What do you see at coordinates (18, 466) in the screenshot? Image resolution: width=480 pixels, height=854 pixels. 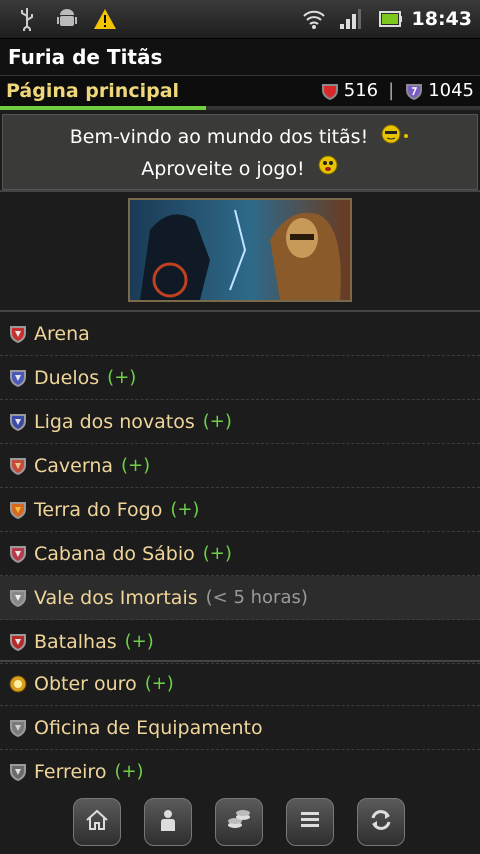 I see `cave-icon` at bounding box center [18, 466].